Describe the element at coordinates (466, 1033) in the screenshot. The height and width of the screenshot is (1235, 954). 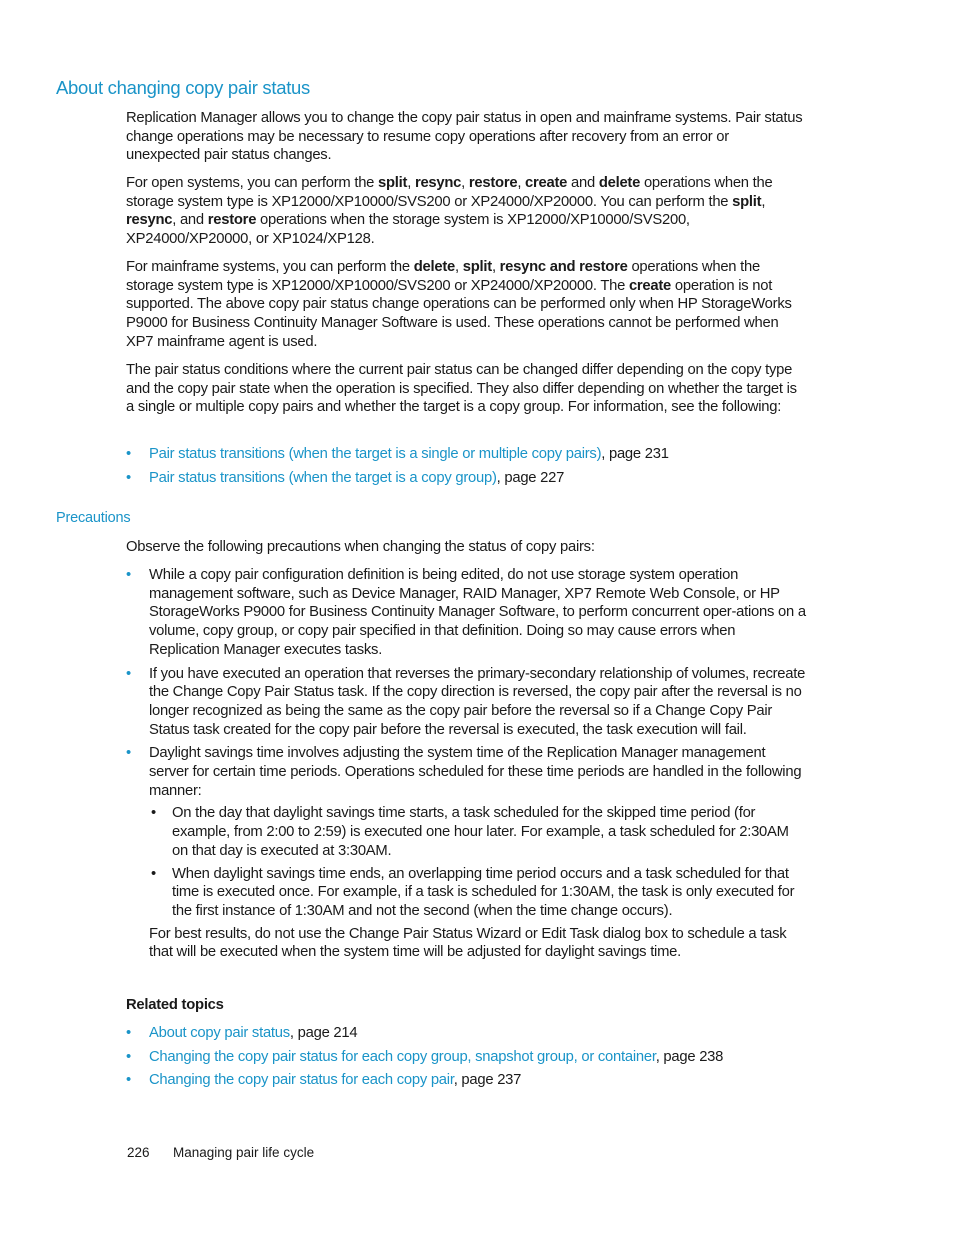
I see `list-item: About copy pair status, page 214` at that location.